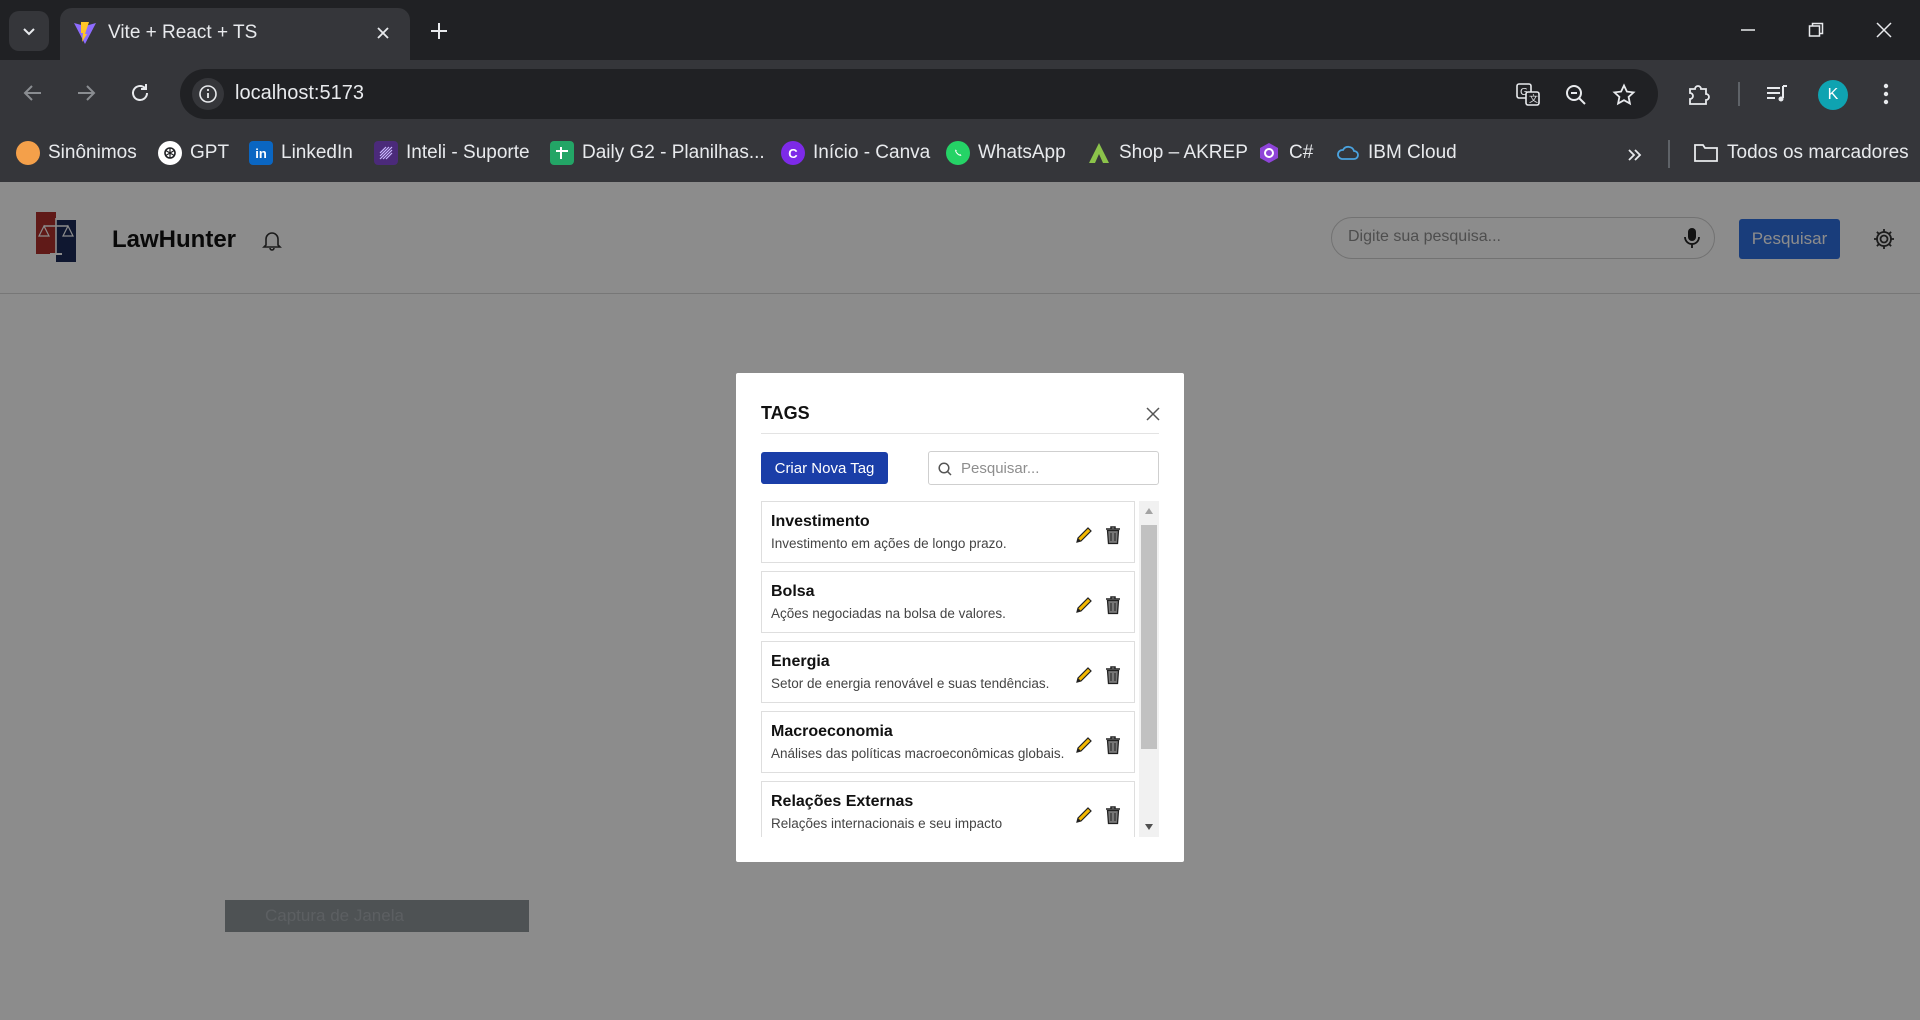 This screenshot has width=1920, height=1020. I want to click on bookmark-whatsapp: WhatsApp, so click(1006, 153).